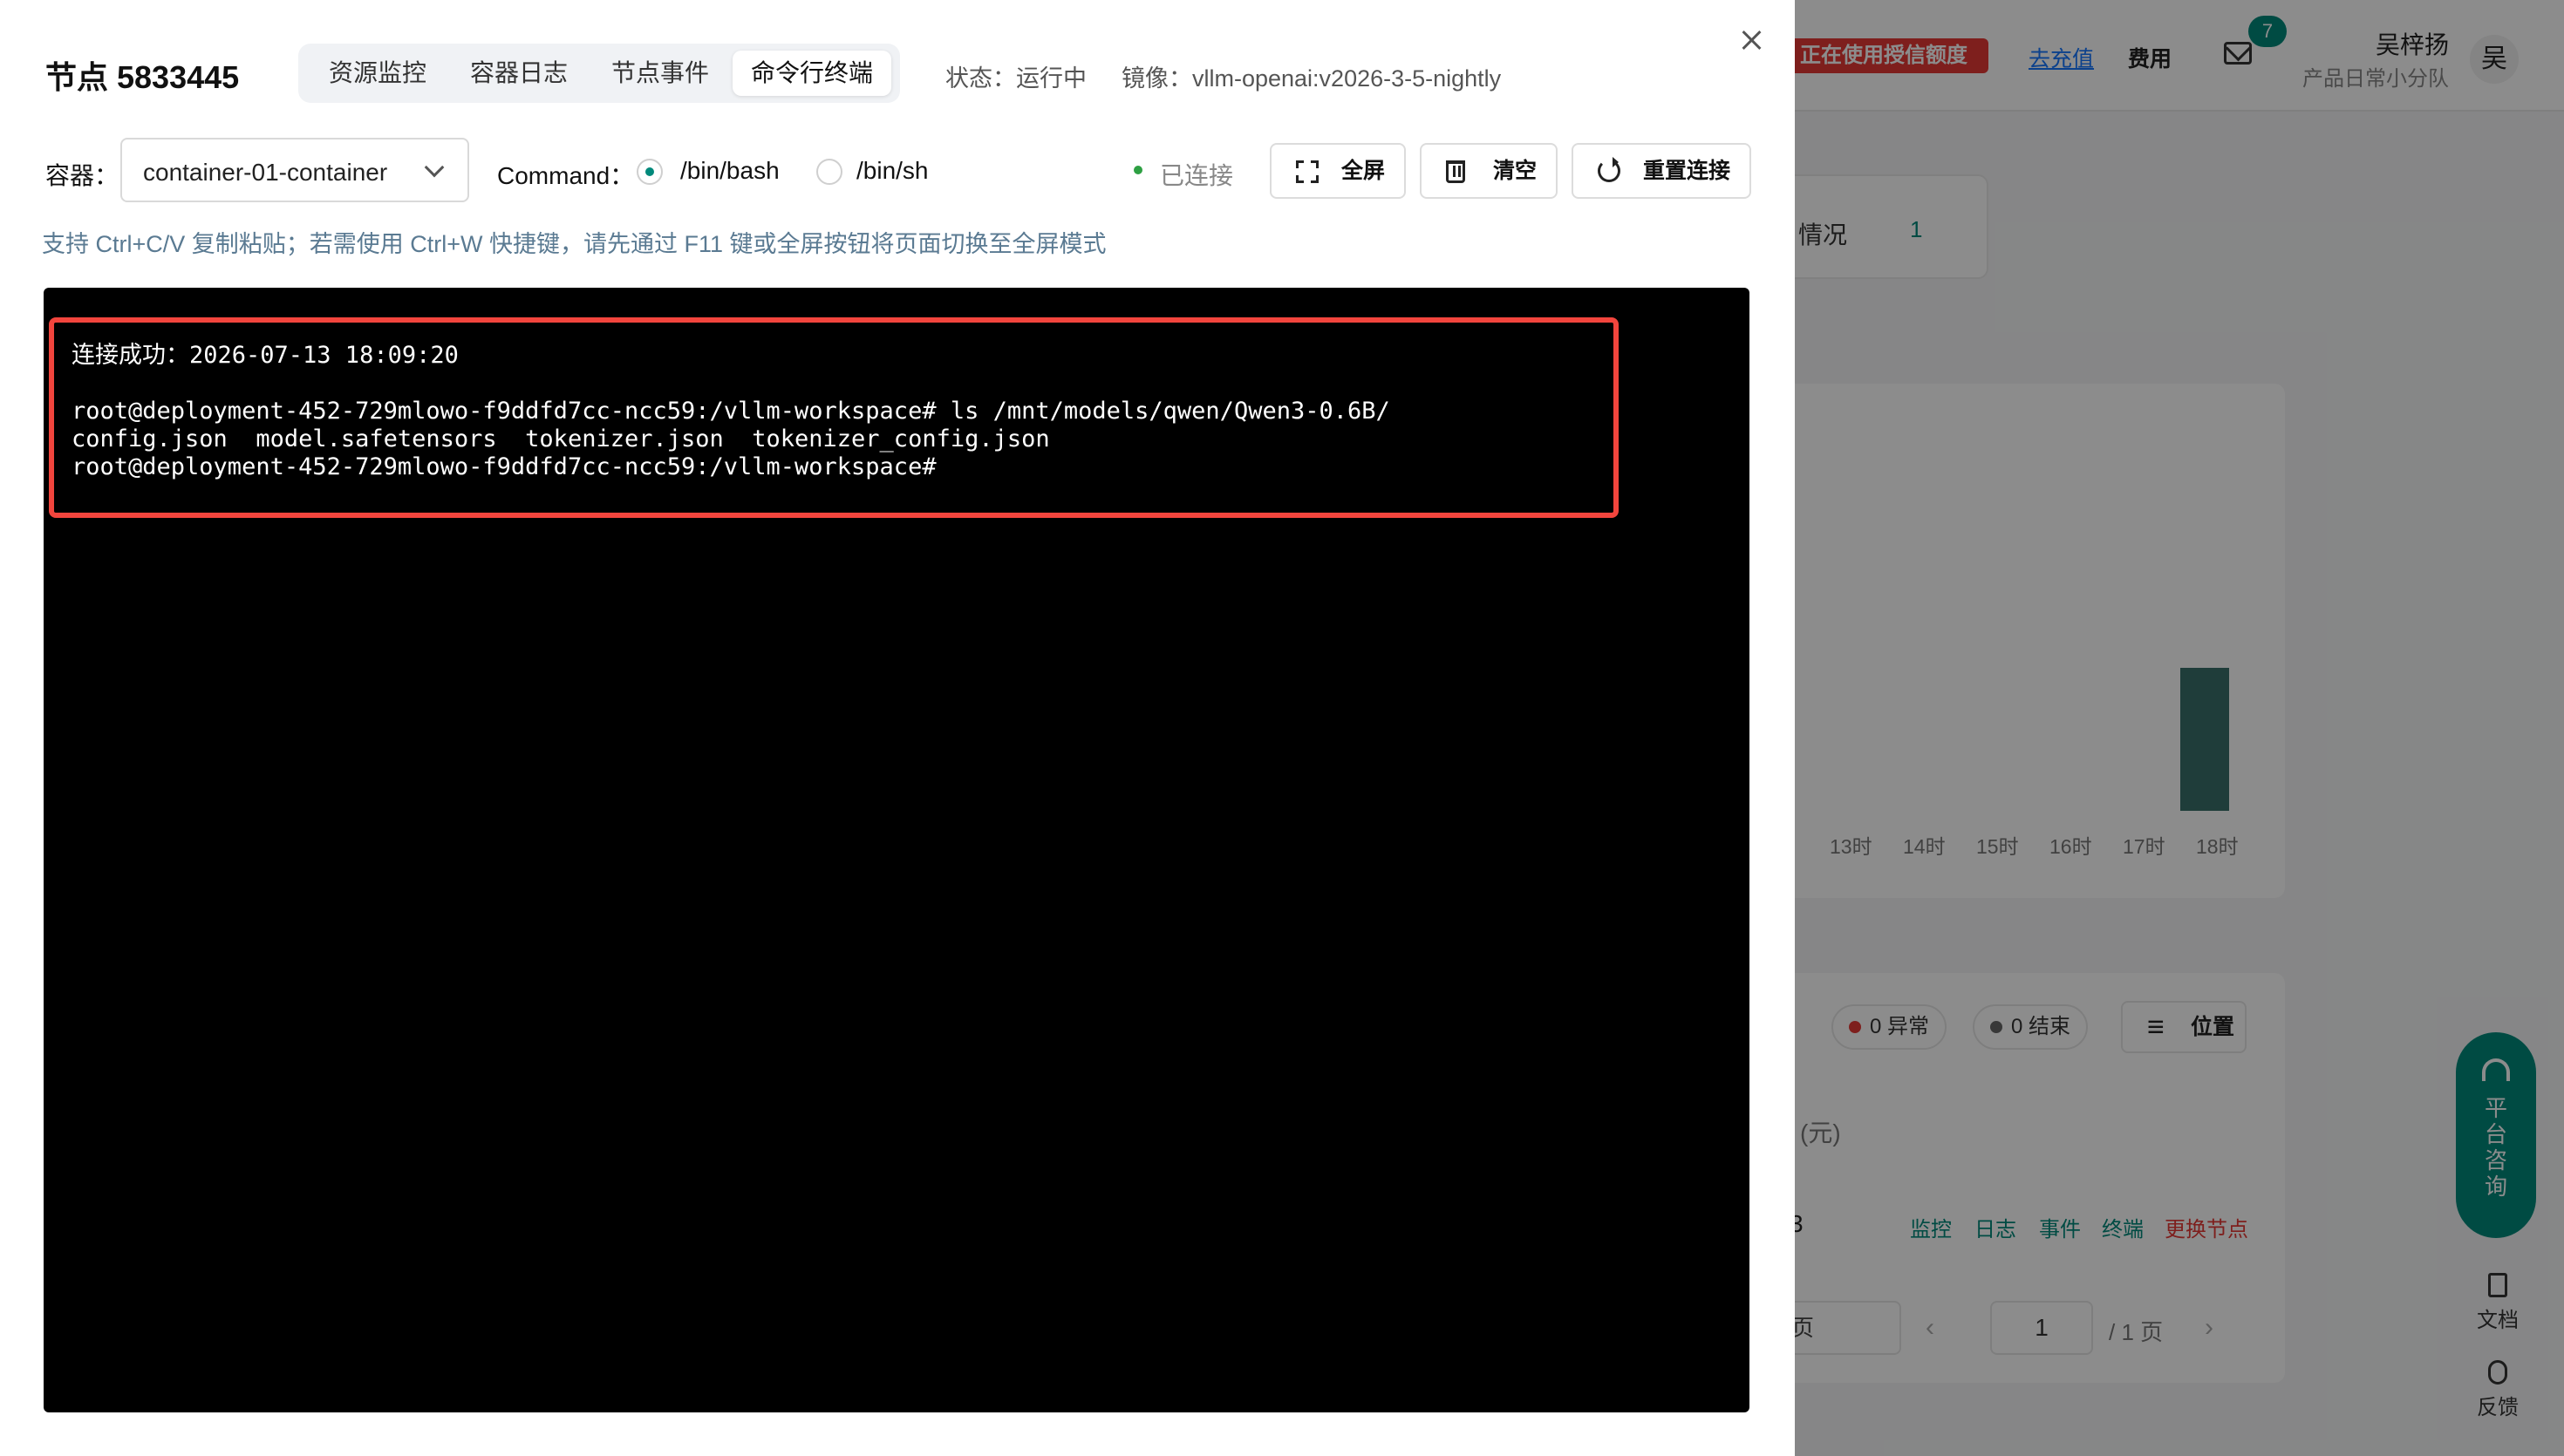 The image size is (2564, 1456). I want to click on tab-resource-monitor: 资源监控, so click(378, 73).